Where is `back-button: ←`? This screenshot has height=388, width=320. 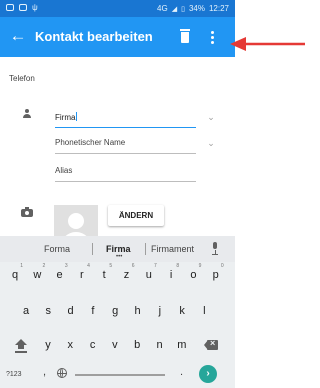 back-button: ← is located at coordinates (18, 36).